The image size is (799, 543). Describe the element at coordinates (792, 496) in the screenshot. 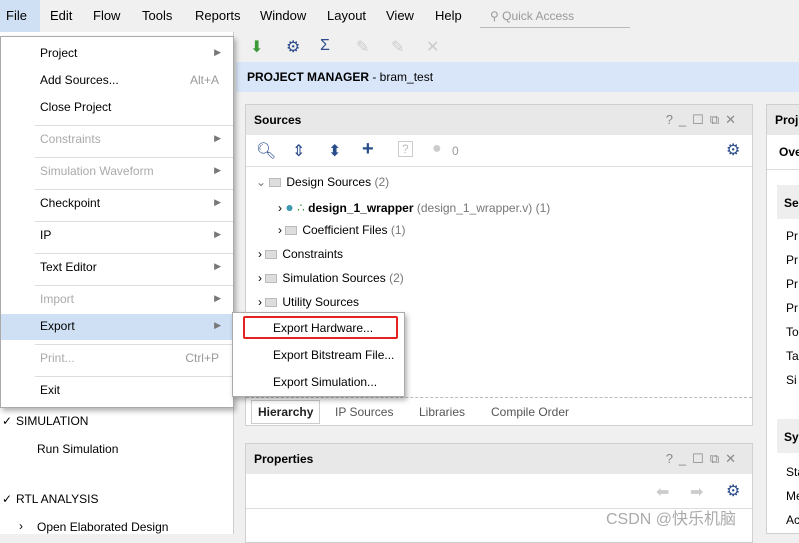

I see `synthesis-row: Me` at that location.